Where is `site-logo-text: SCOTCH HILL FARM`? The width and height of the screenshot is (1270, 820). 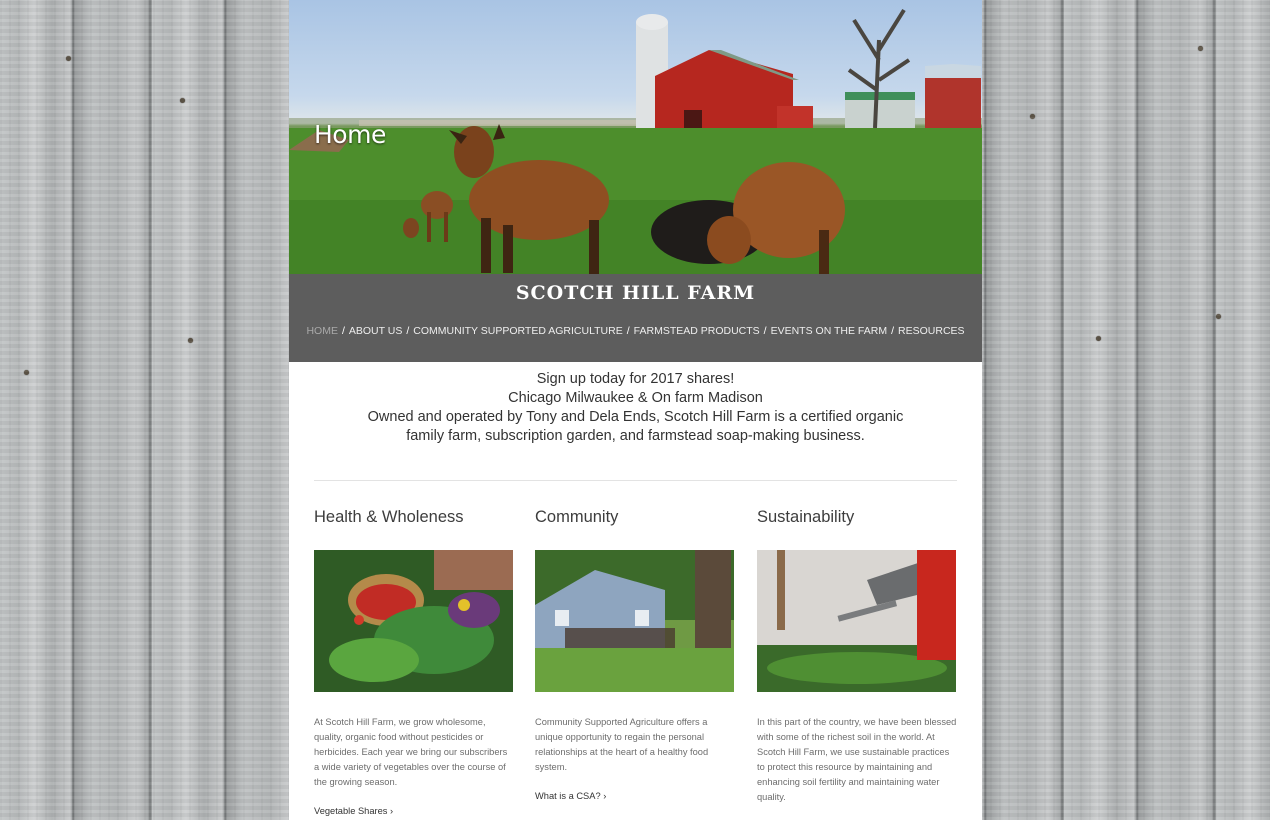
site-logo-text: SCOTCH HILL FARM is located at coordinates (635, 293).